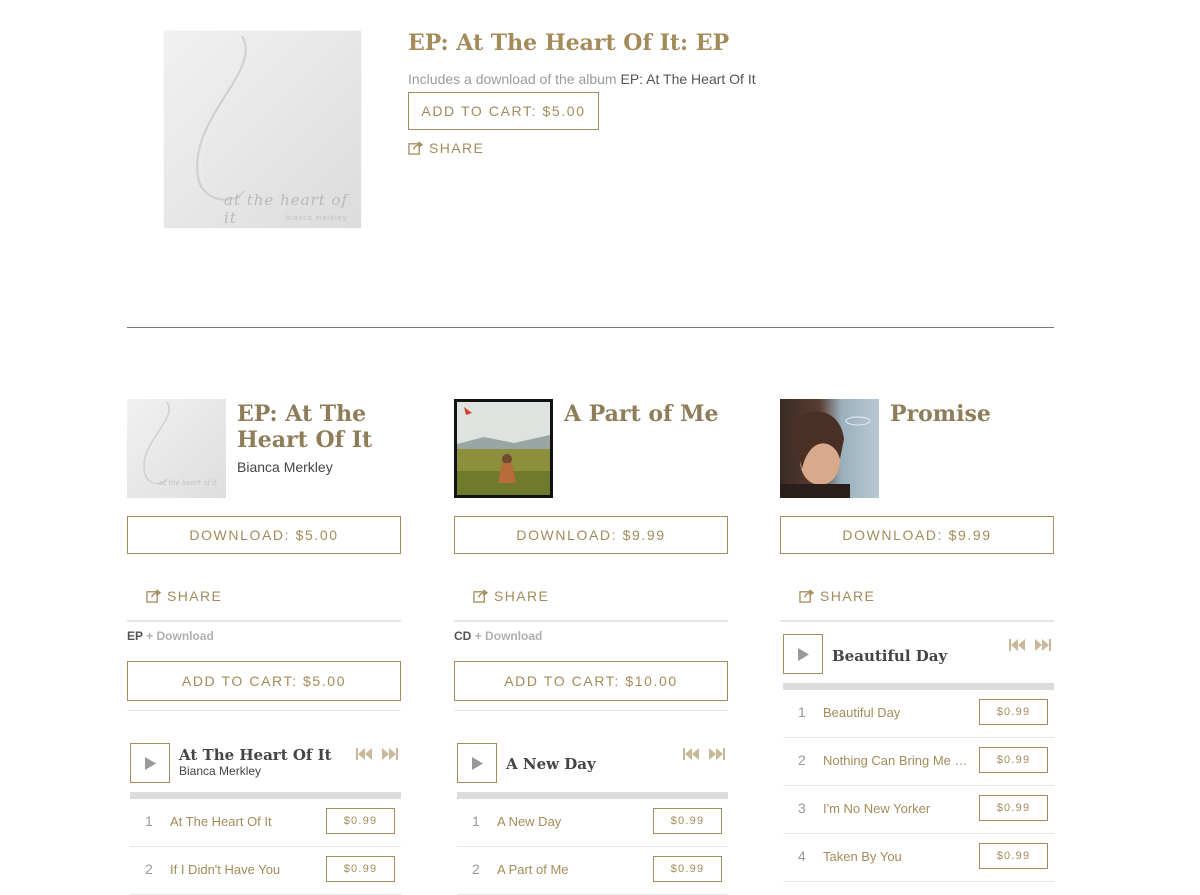 This screenshot has height=895, width=1200. I want to click on thumb-landscape-art, so click(503, 448).